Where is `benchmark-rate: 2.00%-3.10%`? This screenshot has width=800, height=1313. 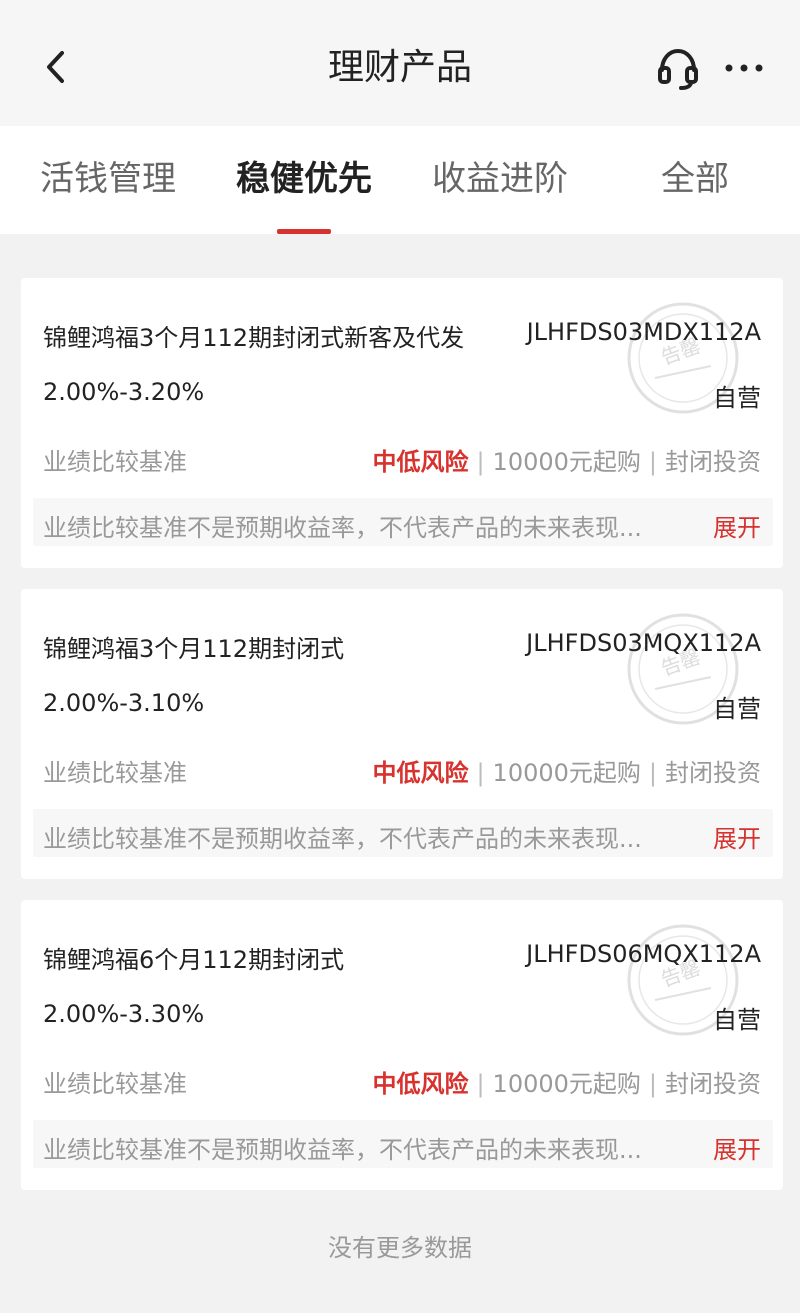
benchmark-rate: 2.00%-3.10% is located at coordinates (124, 703).